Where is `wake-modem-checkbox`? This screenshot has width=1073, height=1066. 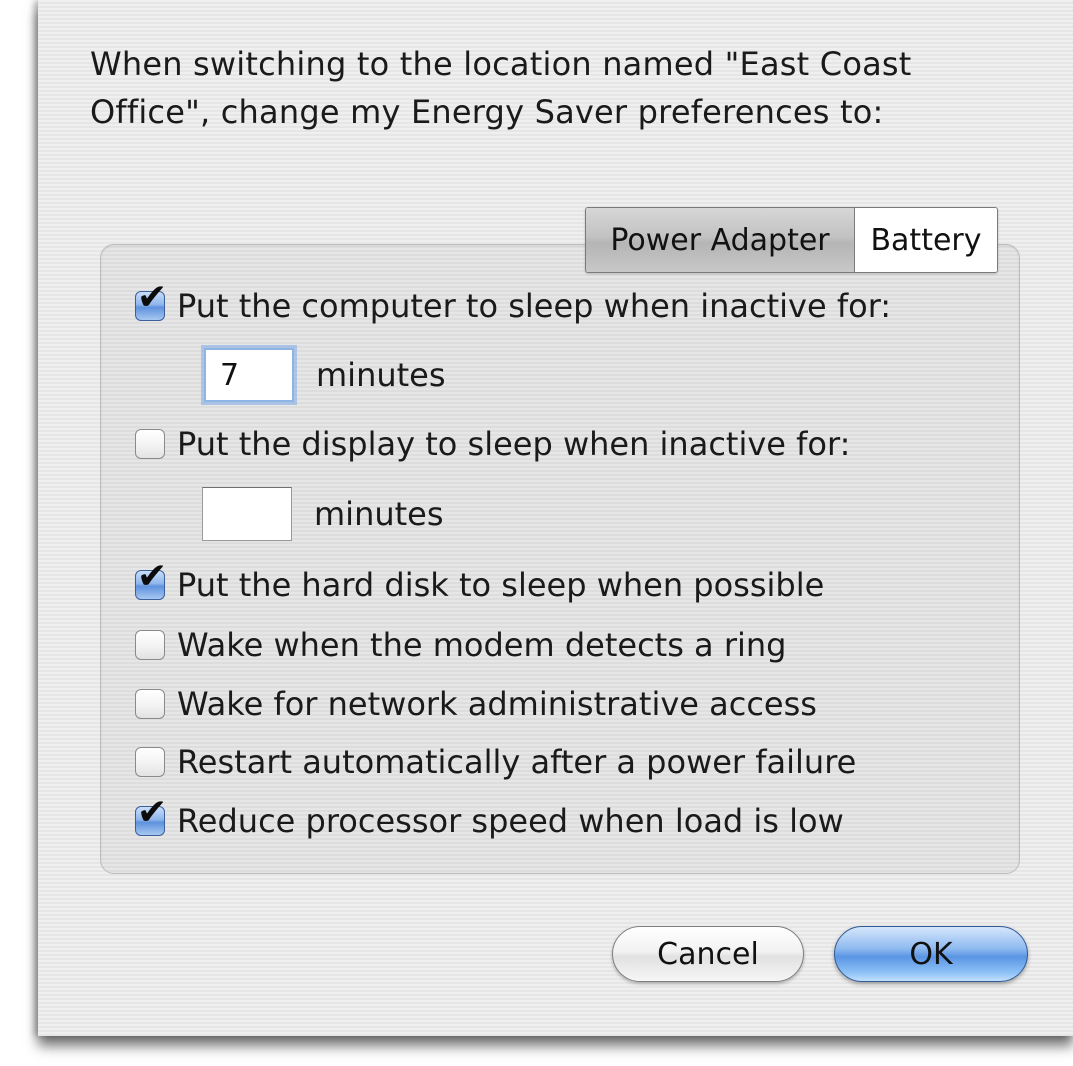 wake-modem-checkbox is located at coordinates (150, 645).